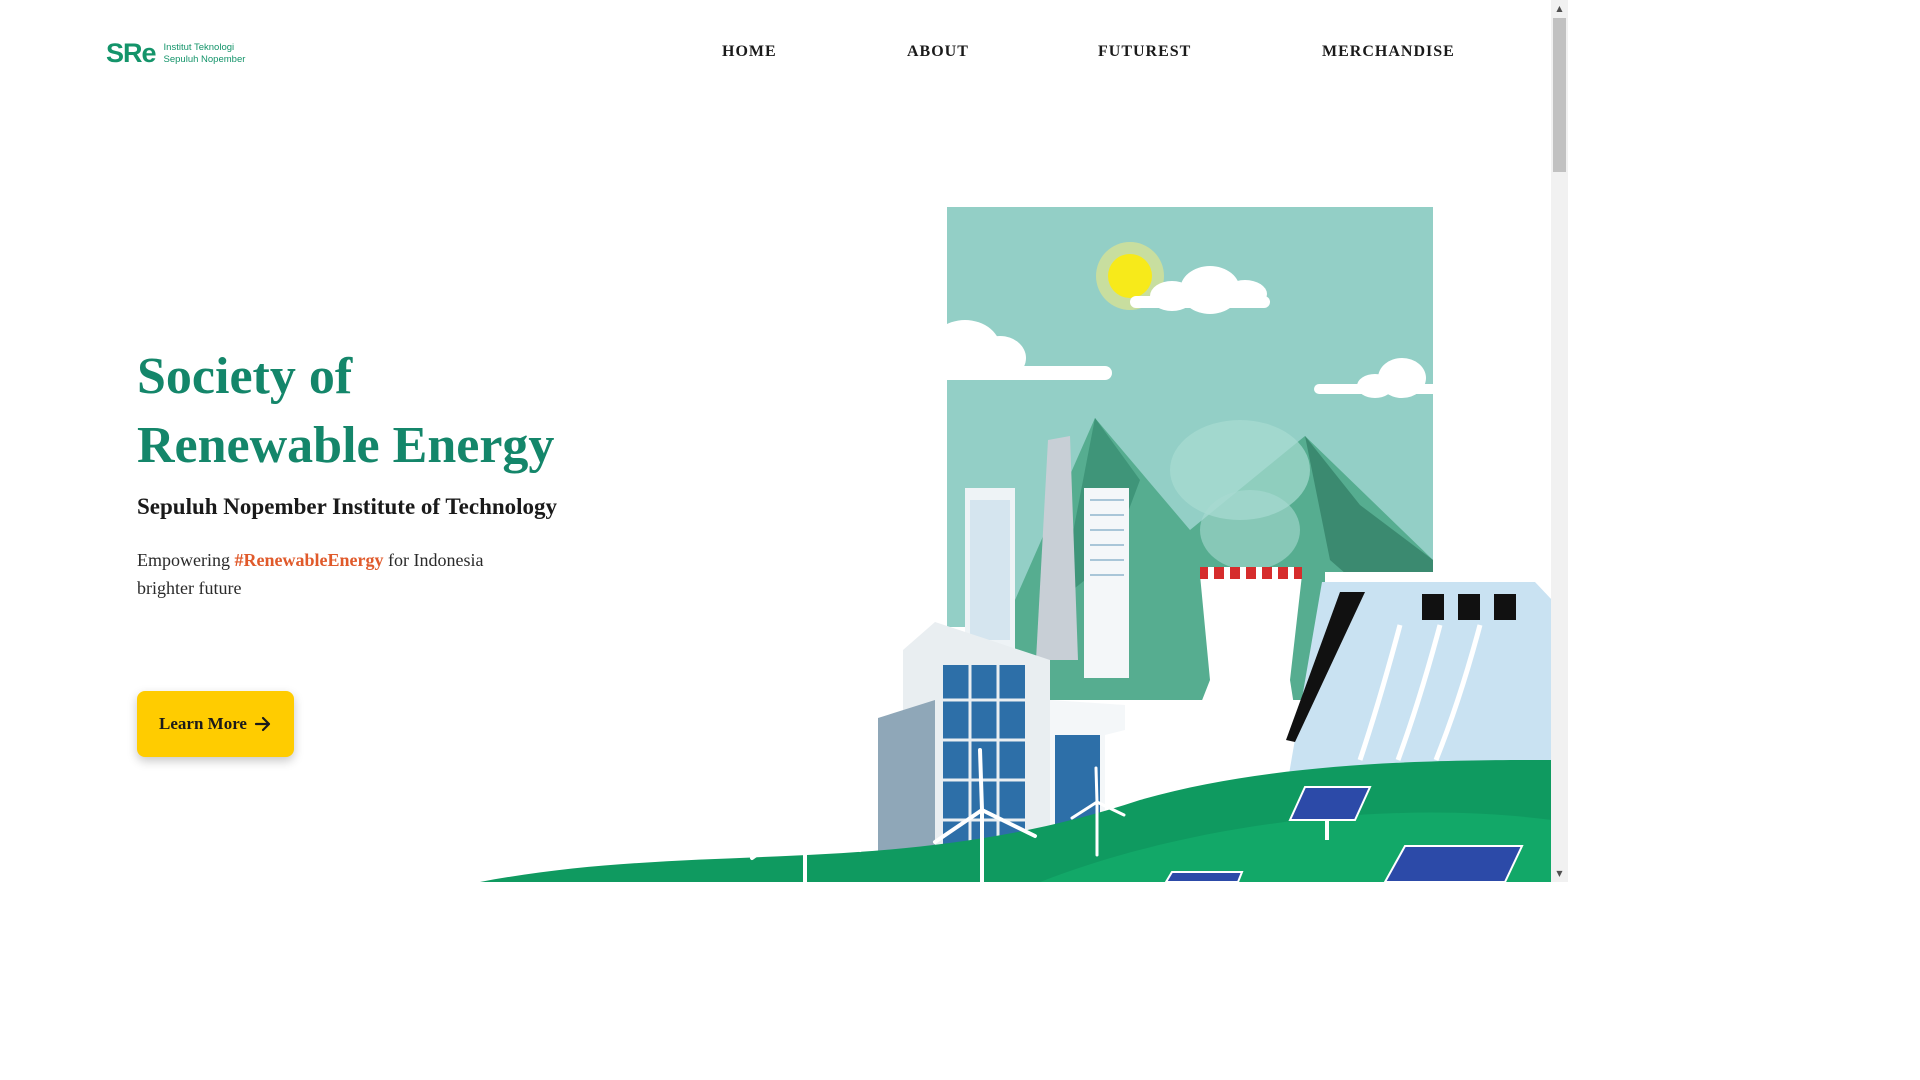 This screenshot has width=1920, height=1080. What do you see at coordinates (131, 53) in the screenshot?
I see `logo-mark: SRe` at bounding box center [131, 53].